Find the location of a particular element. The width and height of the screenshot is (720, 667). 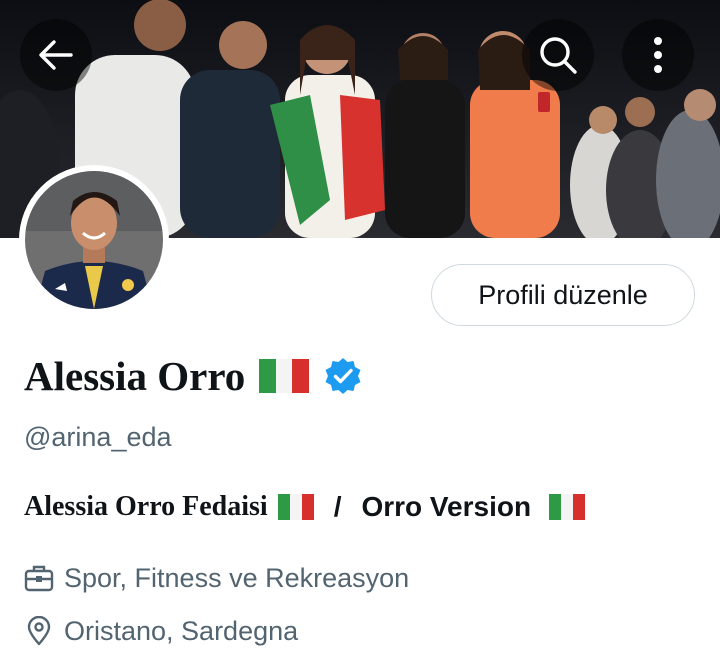

verified-badge-icon is located at coordinates (343, 376).